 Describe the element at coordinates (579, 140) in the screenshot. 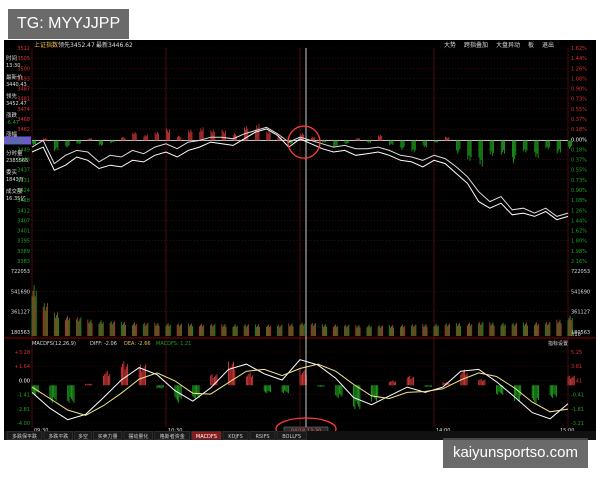

I see `price-tick-right: 0.00%` at that location.